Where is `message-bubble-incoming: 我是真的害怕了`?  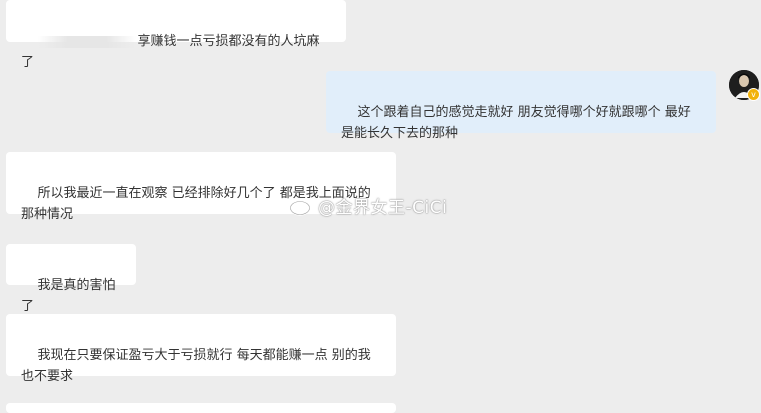 message-bubble-incoming: 我是真的害怕了 is located at coordinates (71, 279).